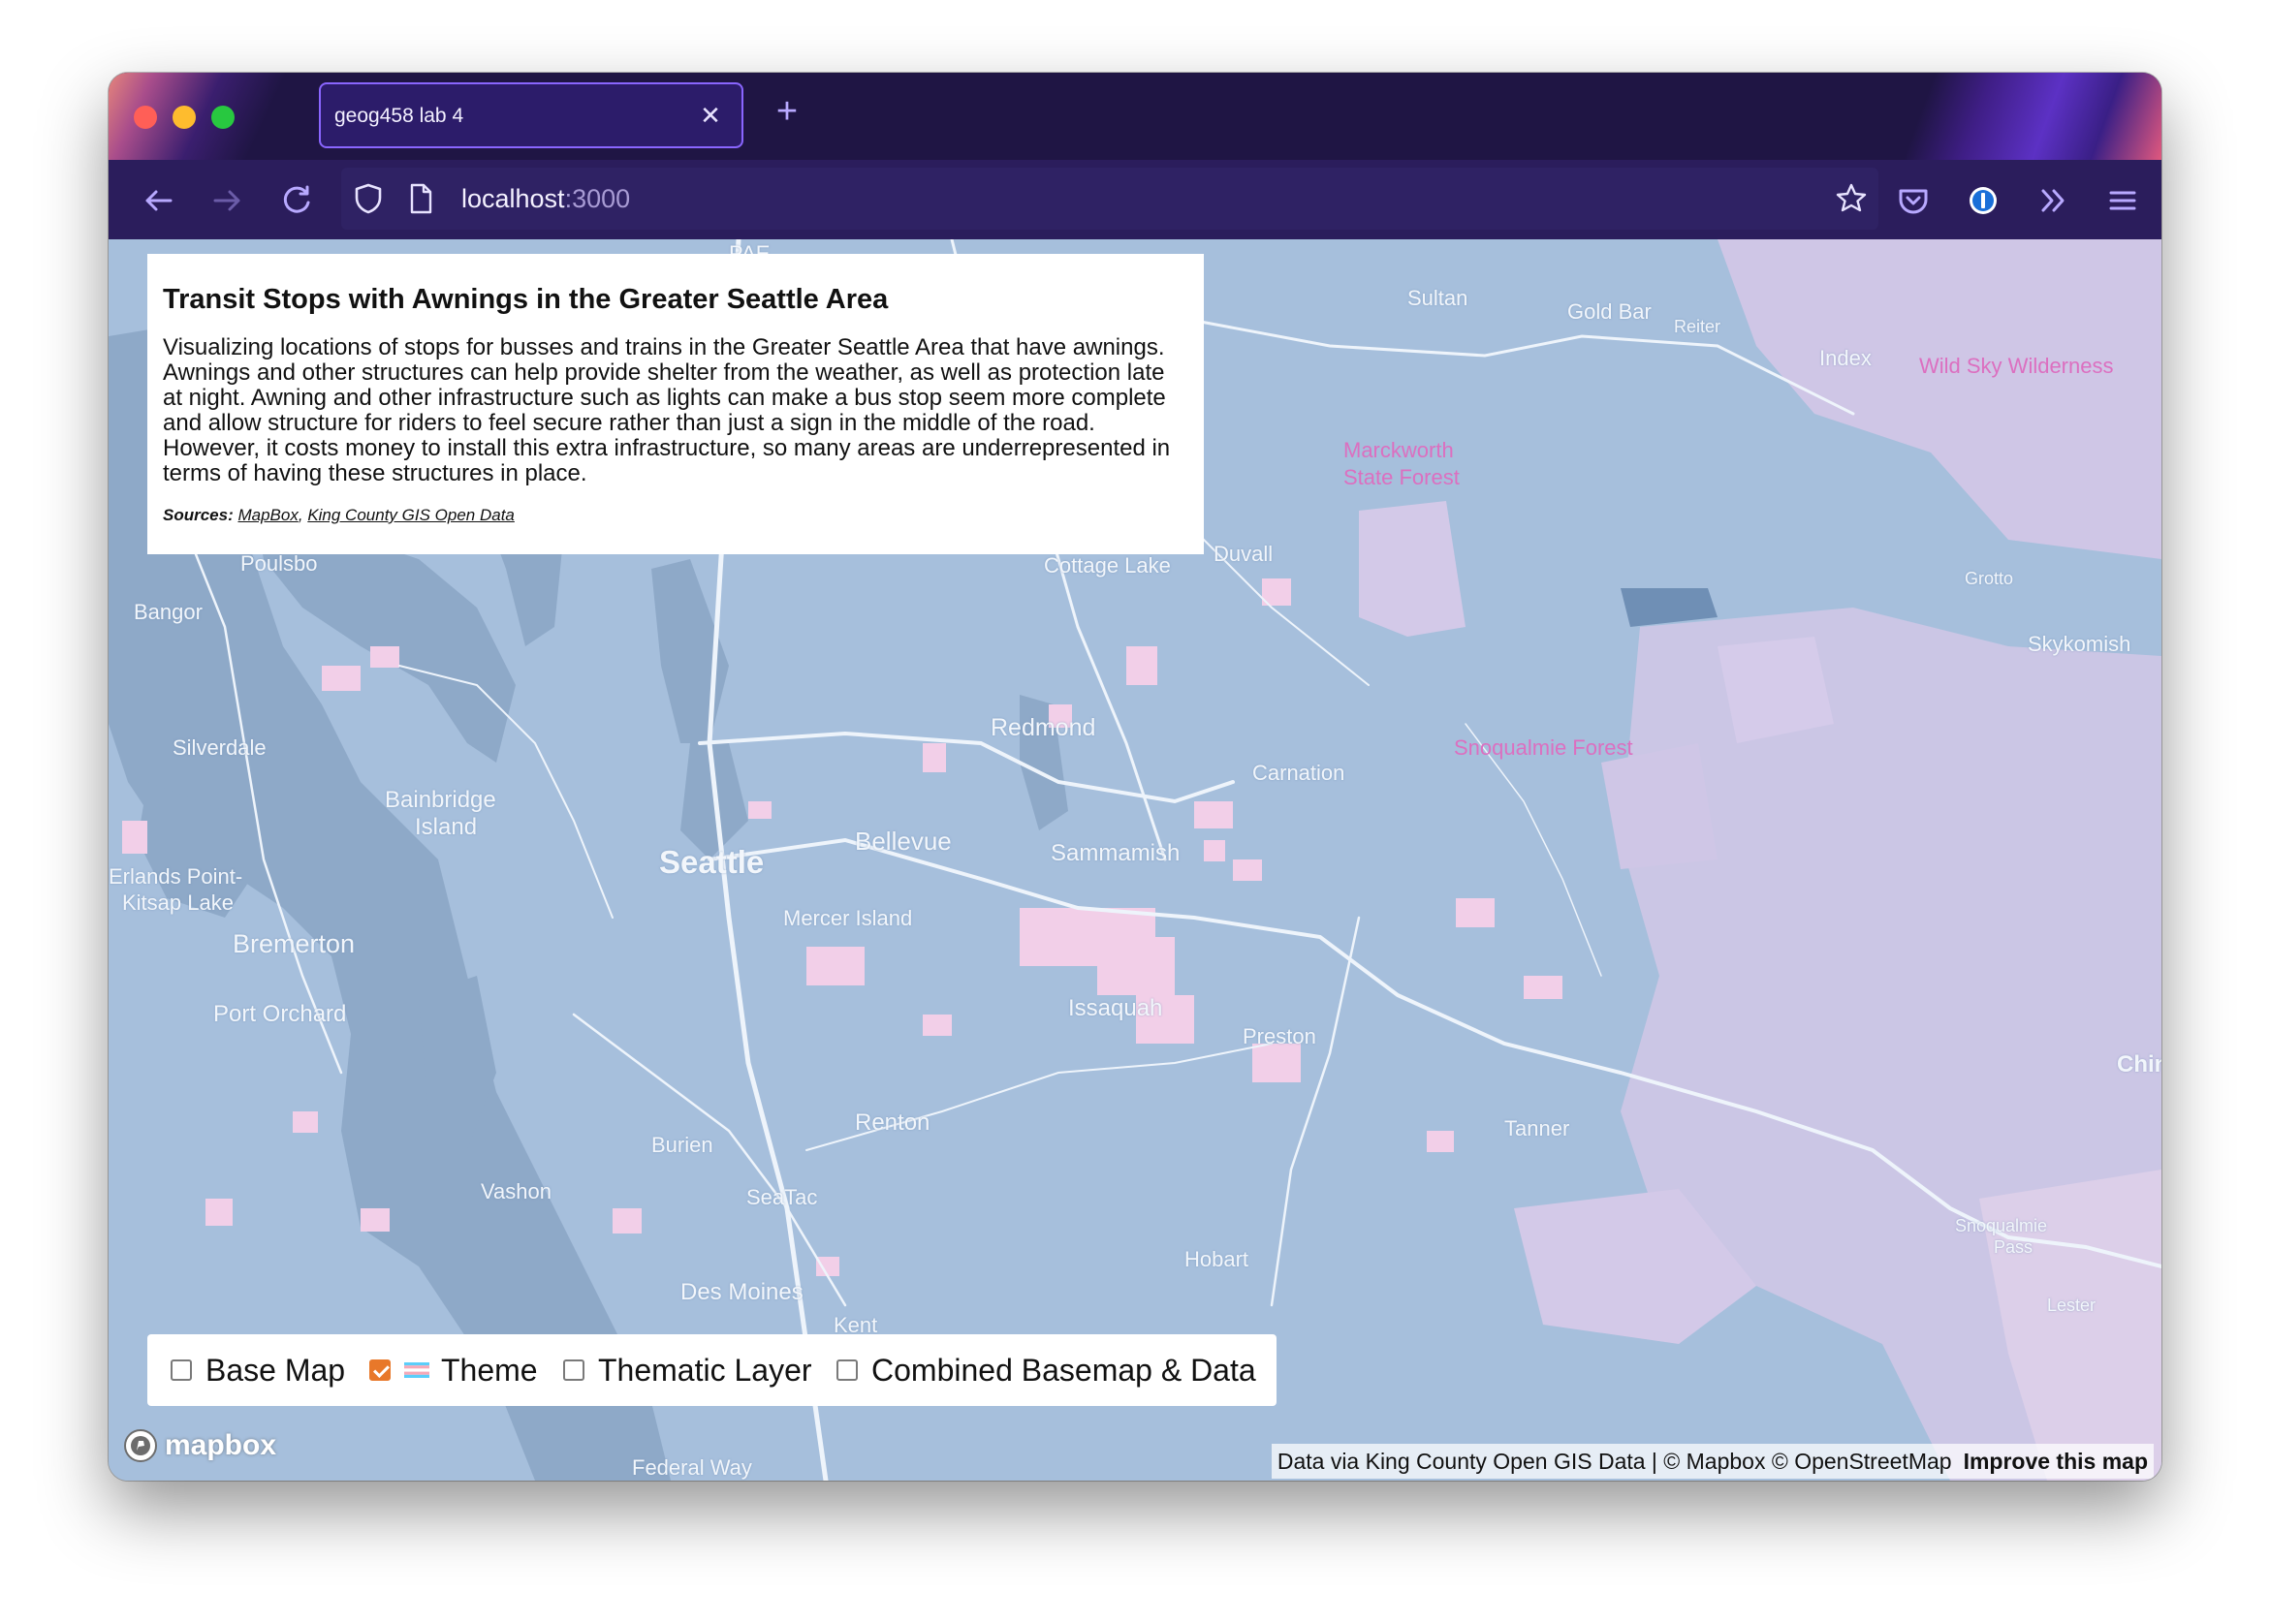 The height and width of the screenshot is (1624, 2270). What do you see at coordinates (682, 1145) in the screenshot?
I see `place-label: Burien` at bounding box center [682, 1145].